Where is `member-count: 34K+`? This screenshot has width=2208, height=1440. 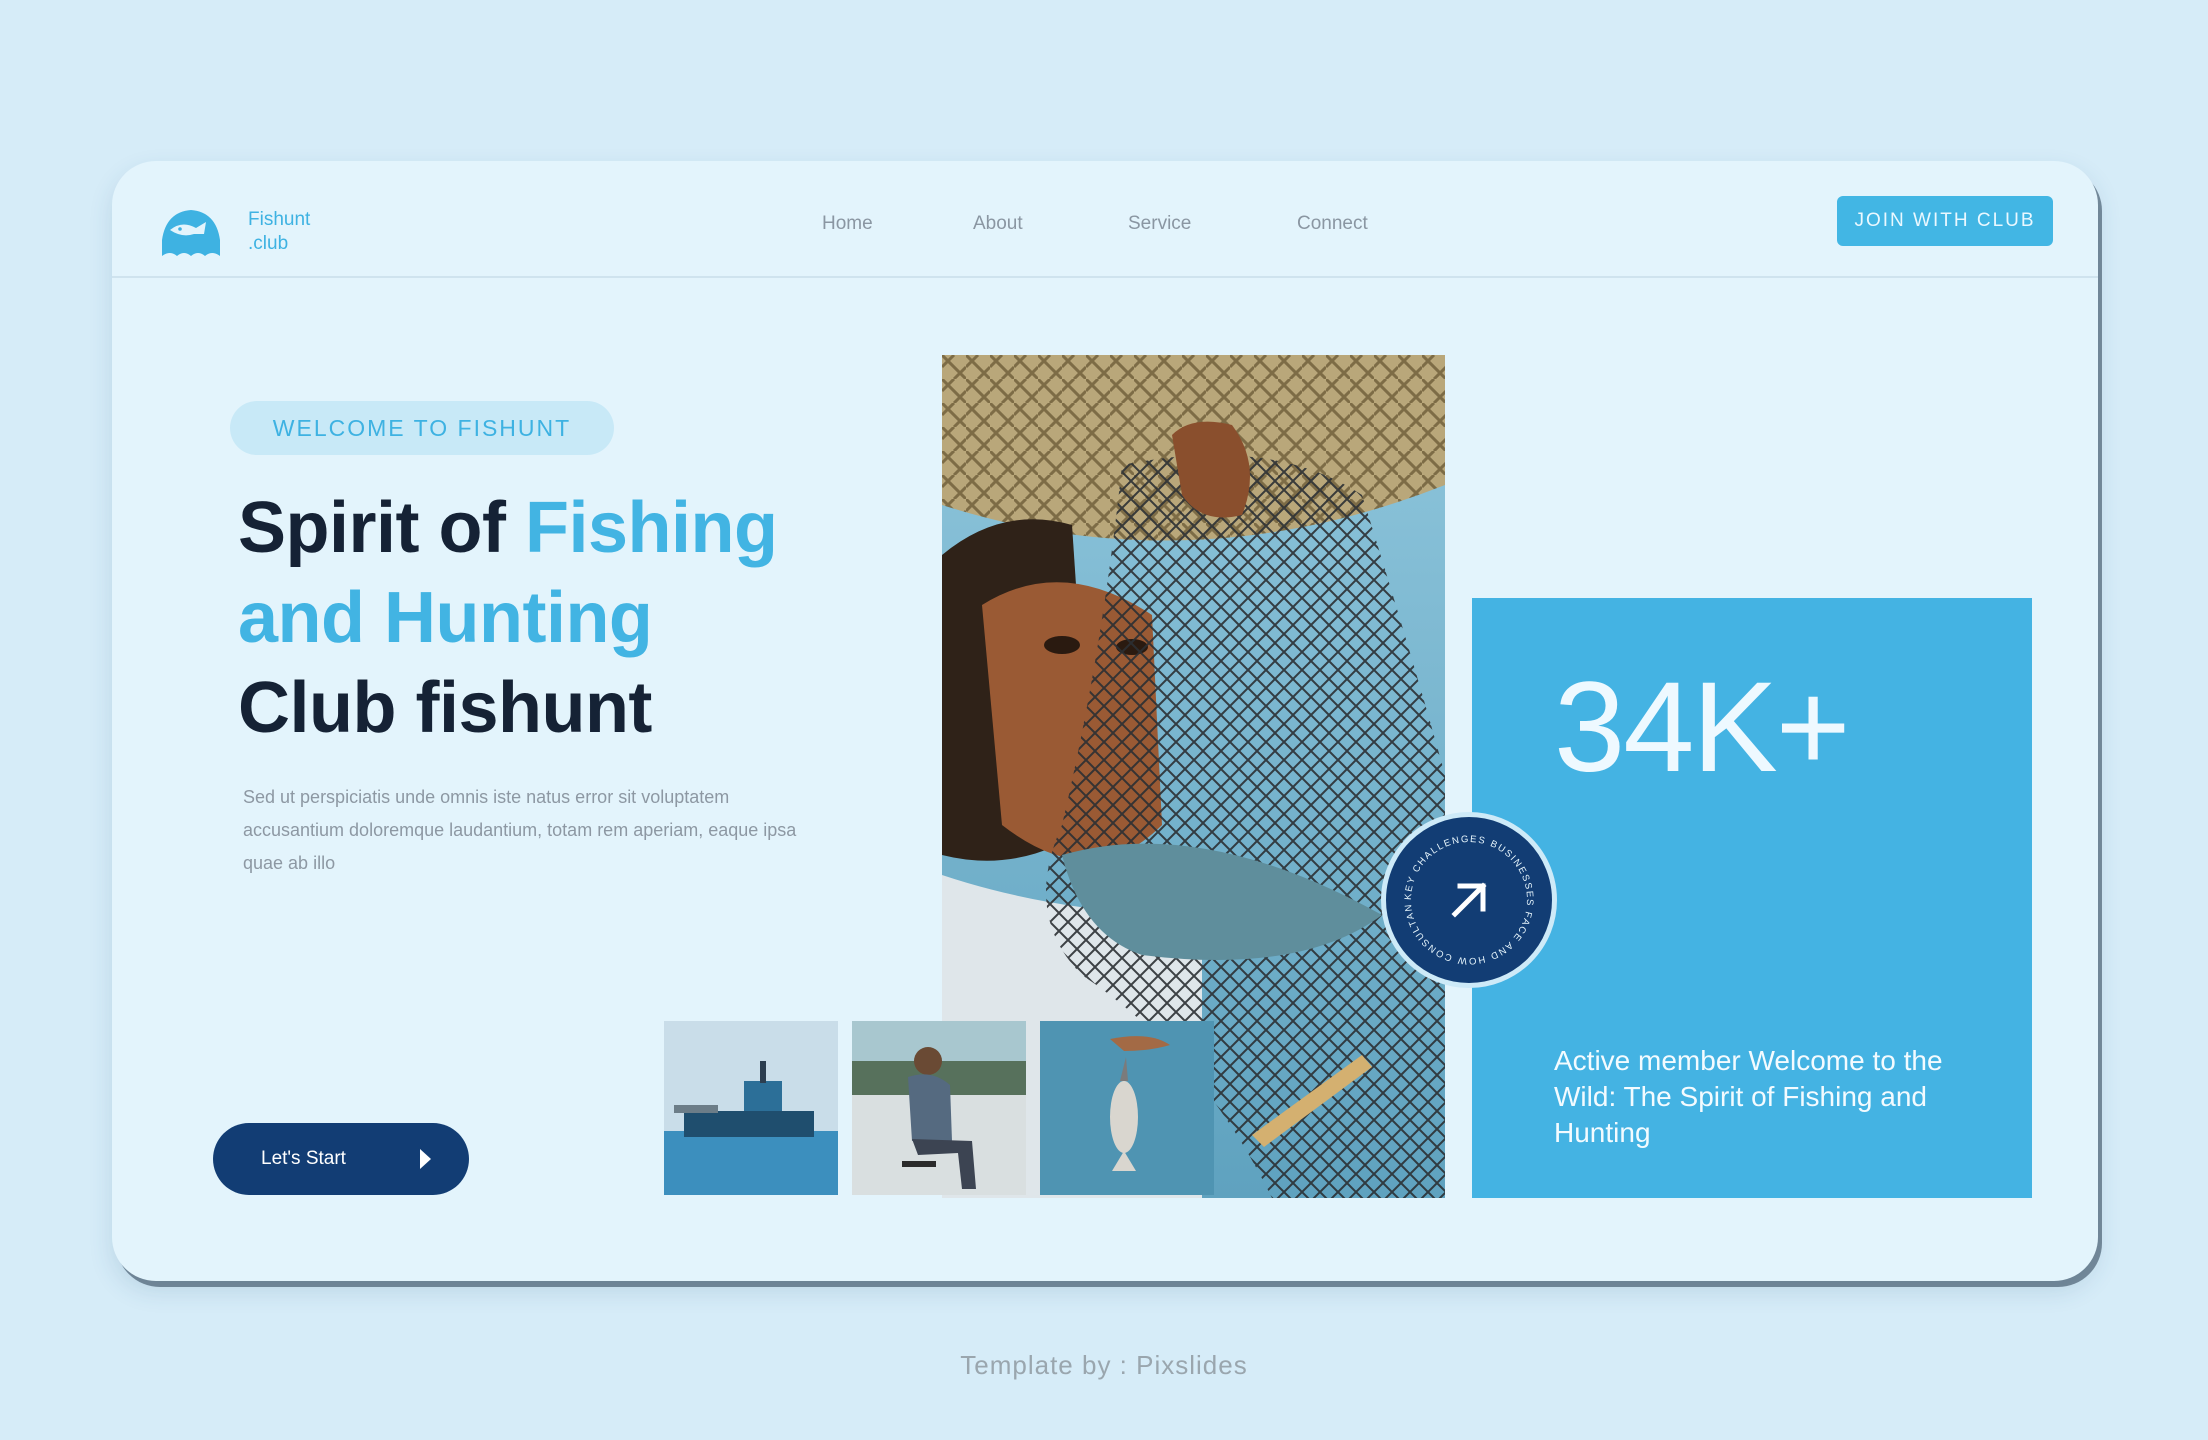 member-count: 34K+ is located at coordinates (1702, 727).